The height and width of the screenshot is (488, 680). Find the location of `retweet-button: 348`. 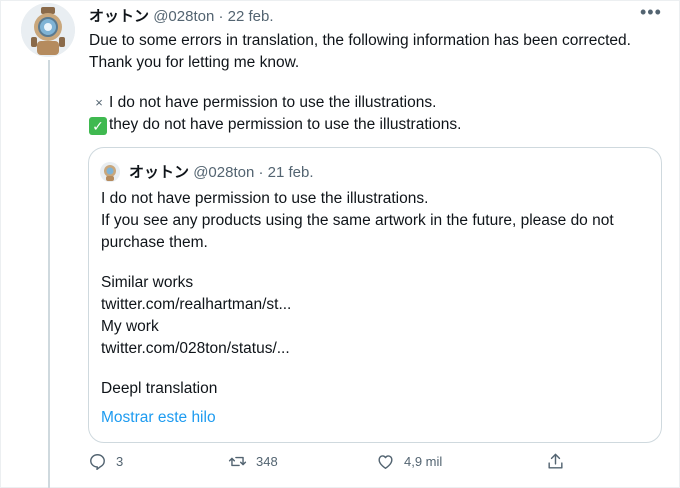

retweet-button: 348 is located at coordinates (253, 461).